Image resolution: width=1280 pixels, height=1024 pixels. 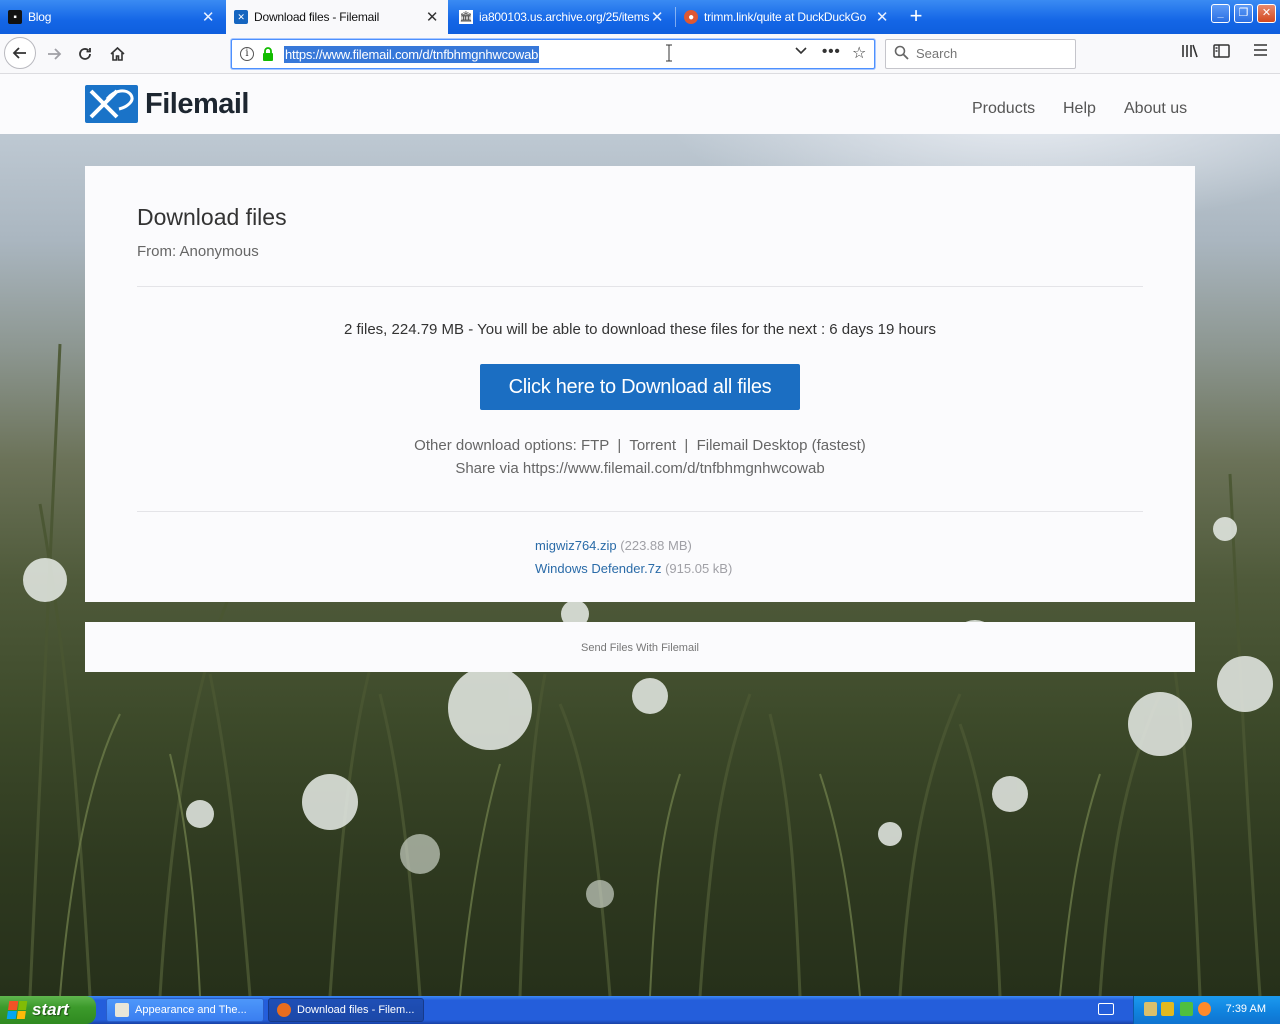 I want to click on search-tray-icon, so click(x=1204, y=1009).